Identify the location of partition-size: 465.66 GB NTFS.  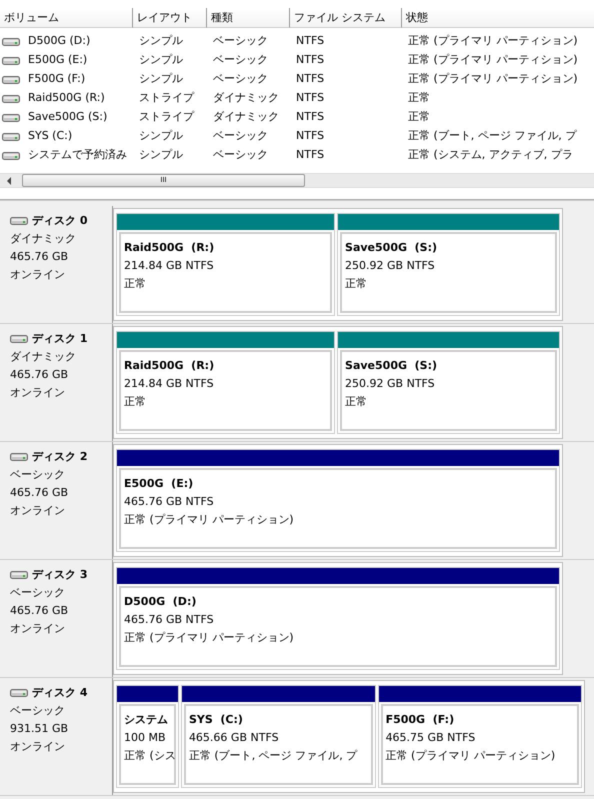
(234, 738).